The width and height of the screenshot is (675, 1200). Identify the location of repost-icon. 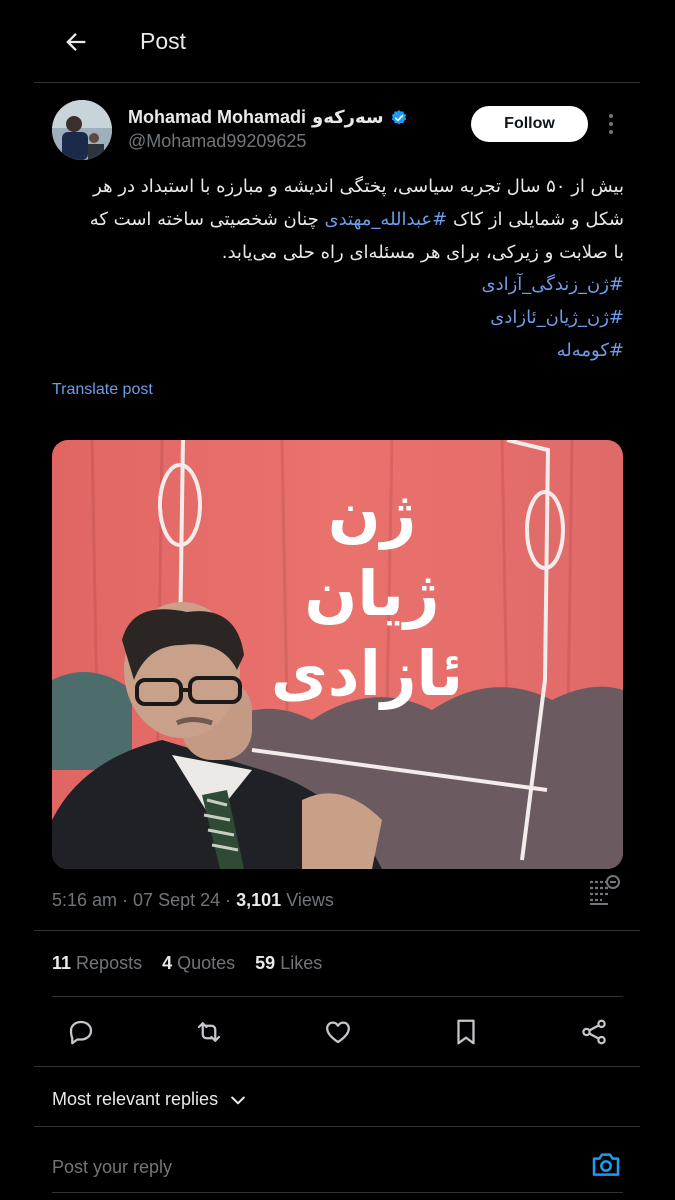
(209, 1032).